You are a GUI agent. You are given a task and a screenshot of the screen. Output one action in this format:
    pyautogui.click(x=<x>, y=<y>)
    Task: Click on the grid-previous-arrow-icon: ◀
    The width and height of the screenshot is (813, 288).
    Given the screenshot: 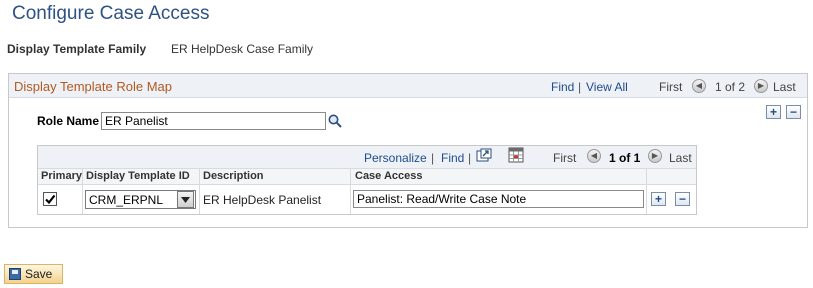 What is the action you would take?
    pyautogui.click(x=594, y=156)
    